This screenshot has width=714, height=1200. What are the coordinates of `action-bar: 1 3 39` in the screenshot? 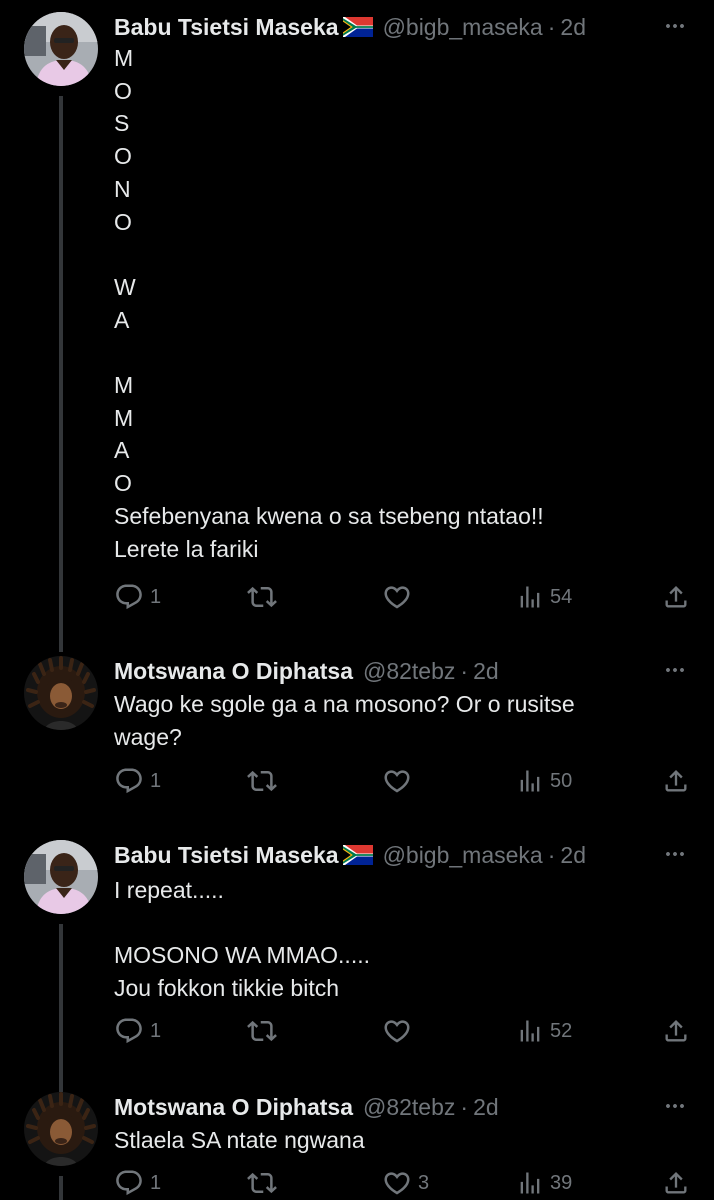 It's located at (404, 1183).